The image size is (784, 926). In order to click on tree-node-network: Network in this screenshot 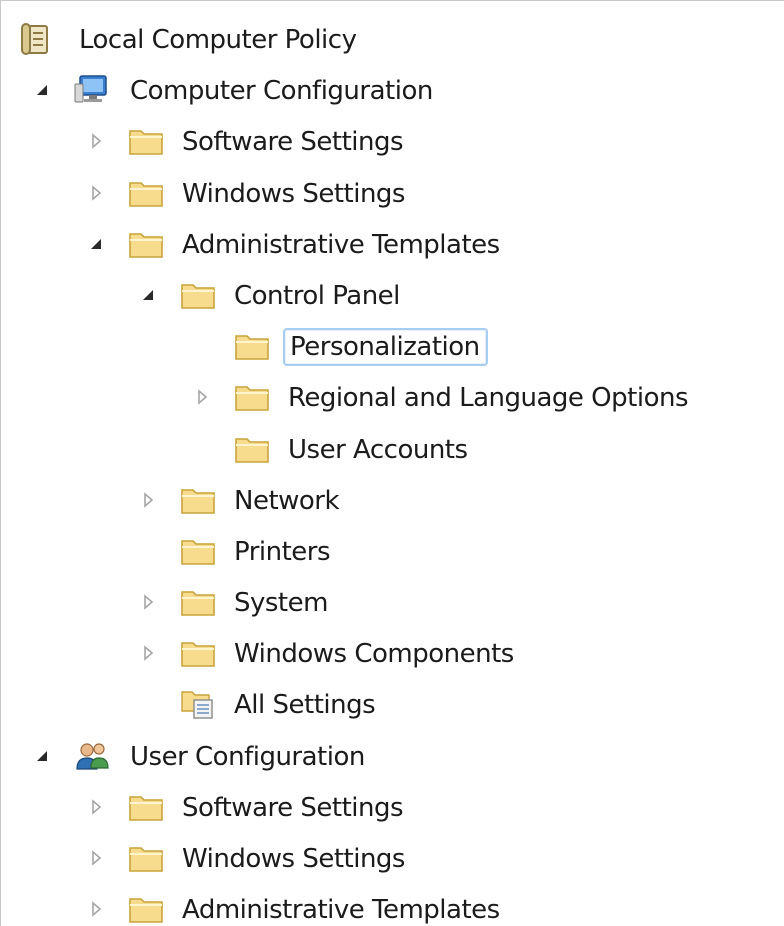, I will do `click(392, 500)`.